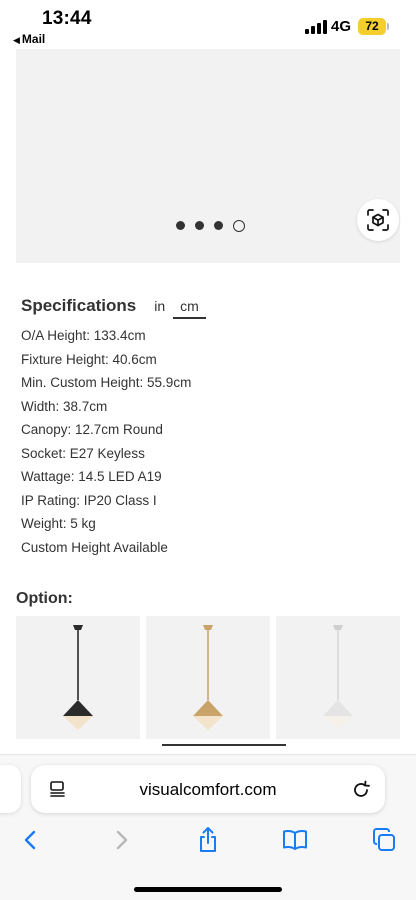 This screenshot has width=416, height=900. What do you see at coordinates (67, 18) in the screenshot?
I see `status-time: 13:44` at bounding box center [67, 18].